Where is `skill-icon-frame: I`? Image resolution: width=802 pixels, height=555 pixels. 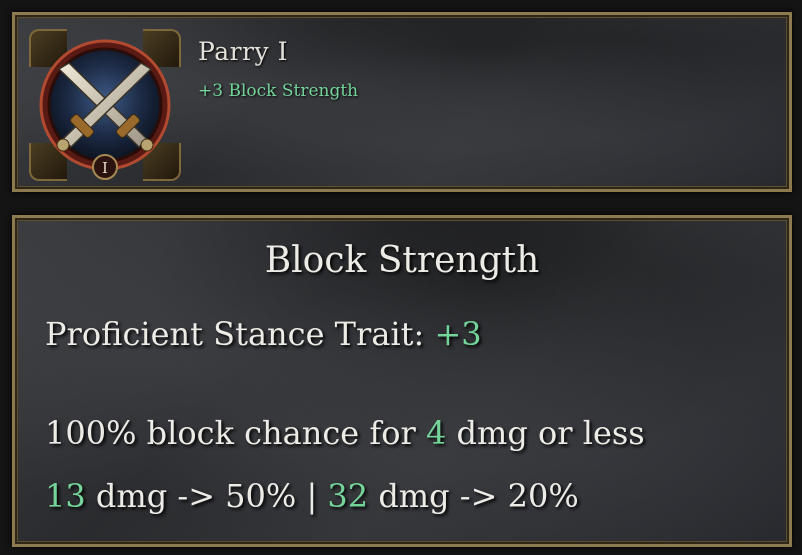 skill-icon-frame: I is located at coordinates (105, 105).